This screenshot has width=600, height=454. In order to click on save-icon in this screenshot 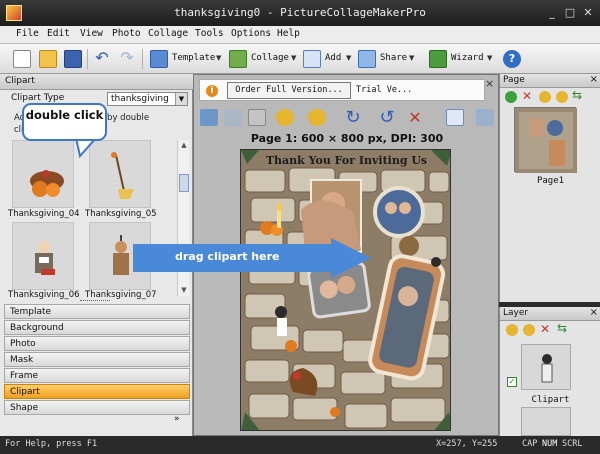, I will do `click(73, 59)`.